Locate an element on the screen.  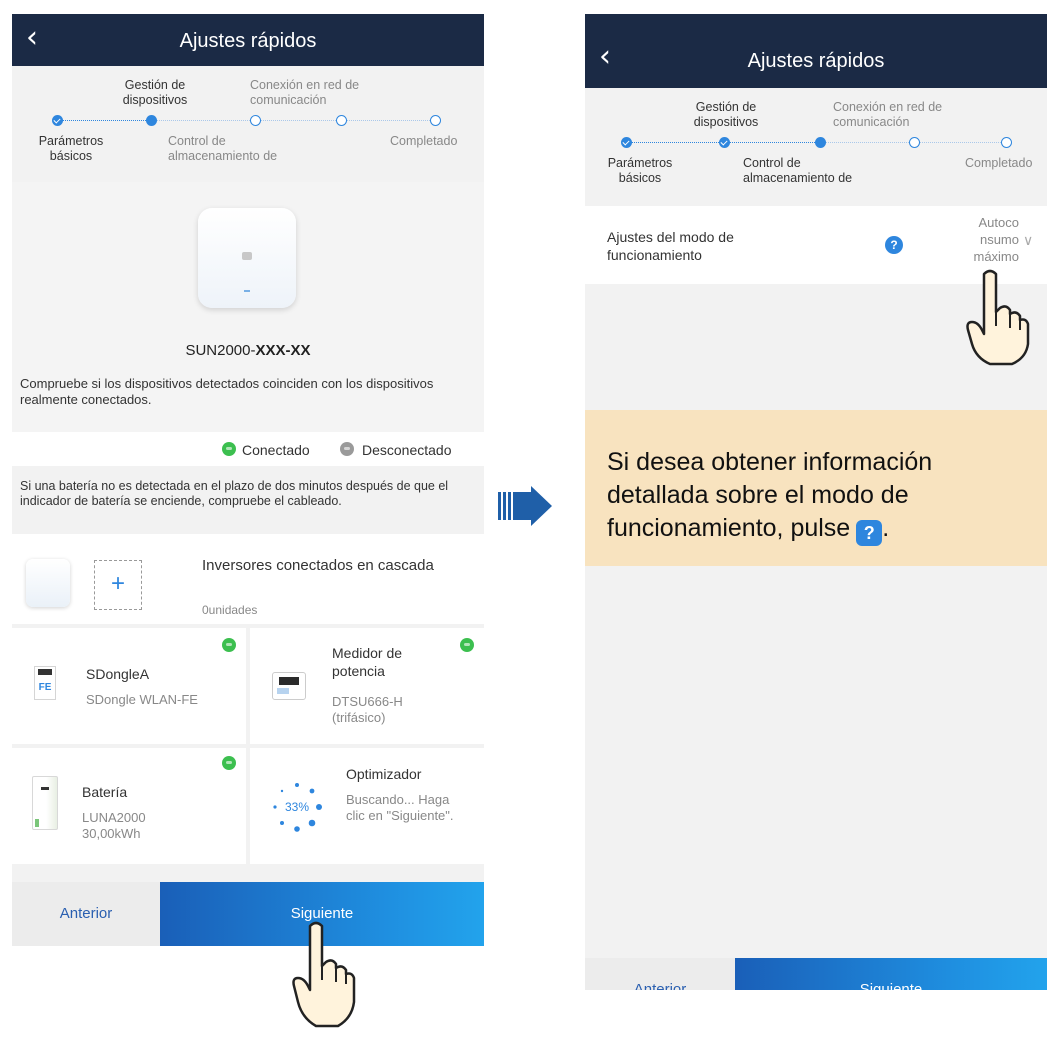
card-title: SDongleA is located at coordinates (118, 674).